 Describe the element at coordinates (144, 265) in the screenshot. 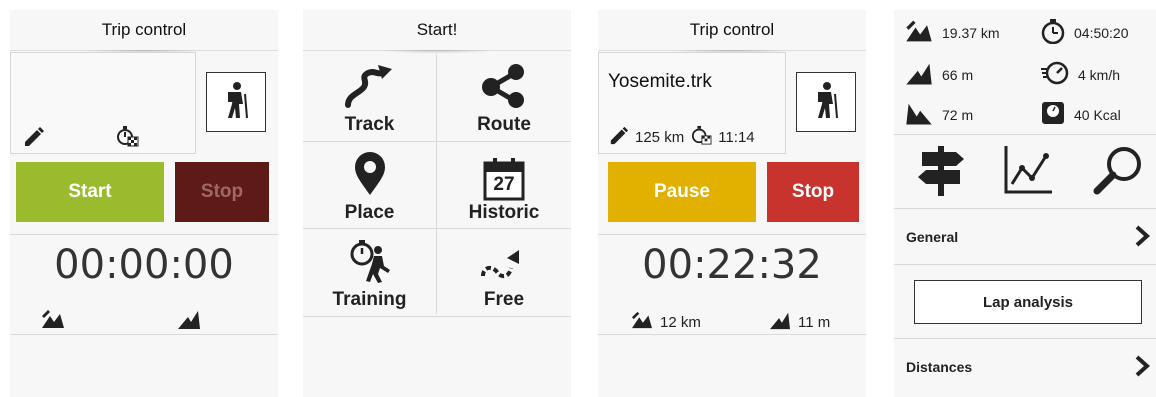

I see `trip-timer: 00:00:00` at that location.